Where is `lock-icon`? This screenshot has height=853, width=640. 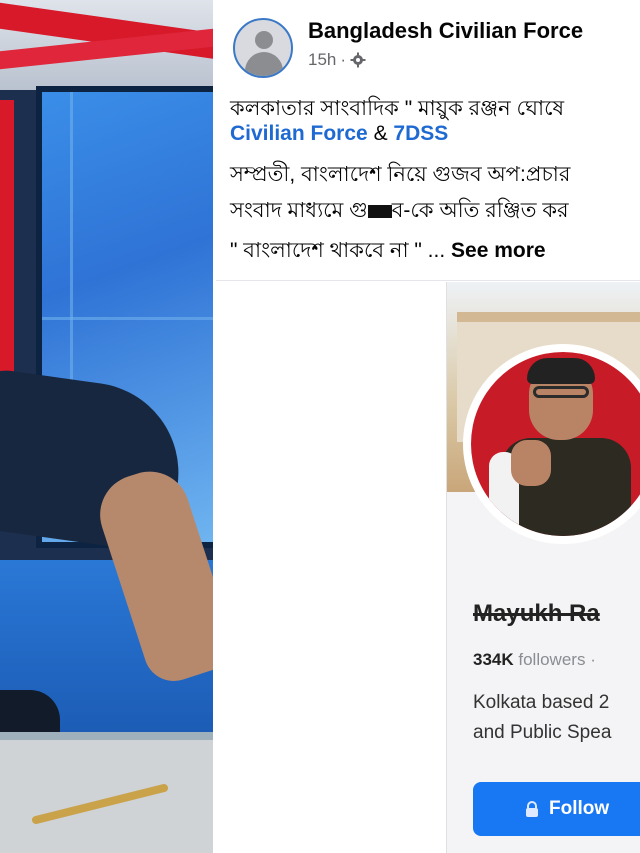
lock-icon is located at coordinates (532, 809).